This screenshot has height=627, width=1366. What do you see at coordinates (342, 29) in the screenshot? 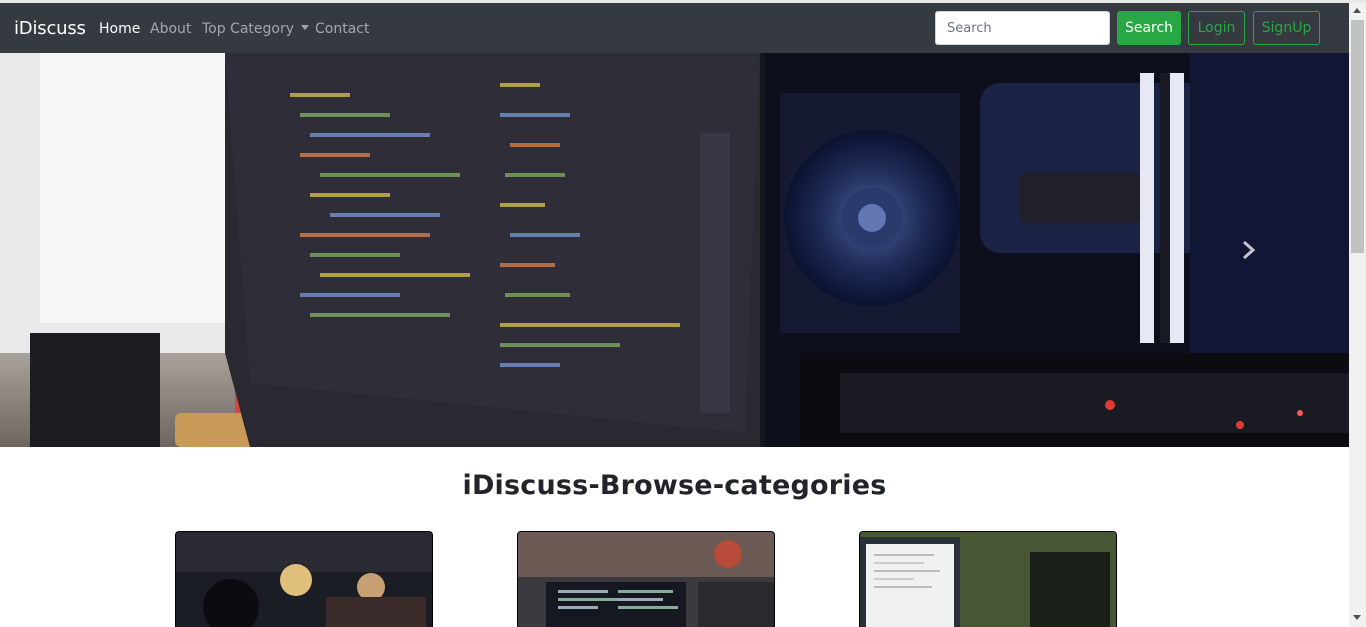
I see `nav-contact: Contact` at bounding box center [342, 29].